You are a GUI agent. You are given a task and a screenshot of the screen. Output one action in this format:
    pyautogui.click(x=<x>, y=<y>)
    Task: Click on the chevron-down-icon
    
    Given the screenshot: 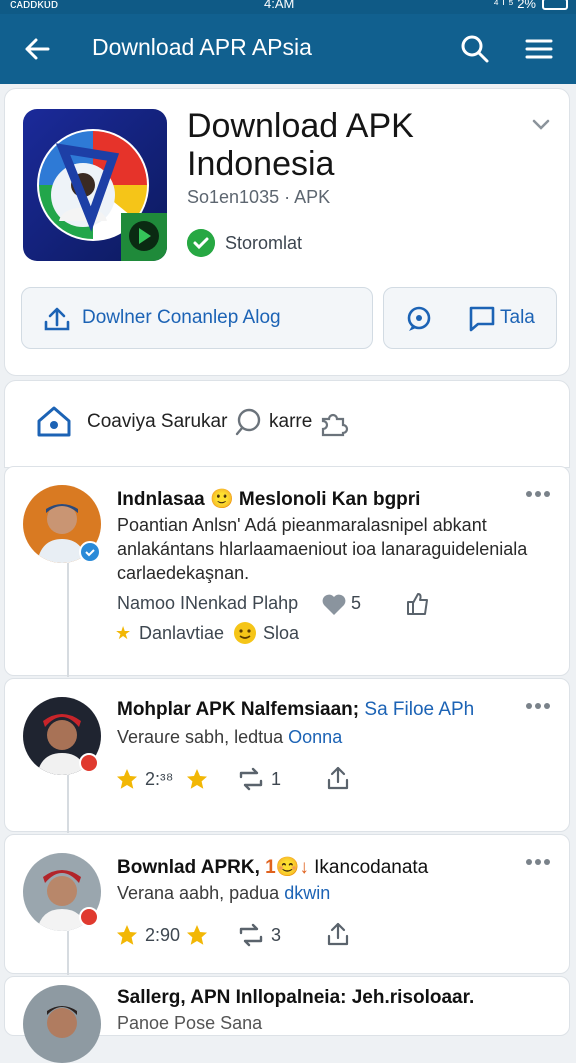 What is the action you would take?
    pyautogui.click(x=541, y=125)
    